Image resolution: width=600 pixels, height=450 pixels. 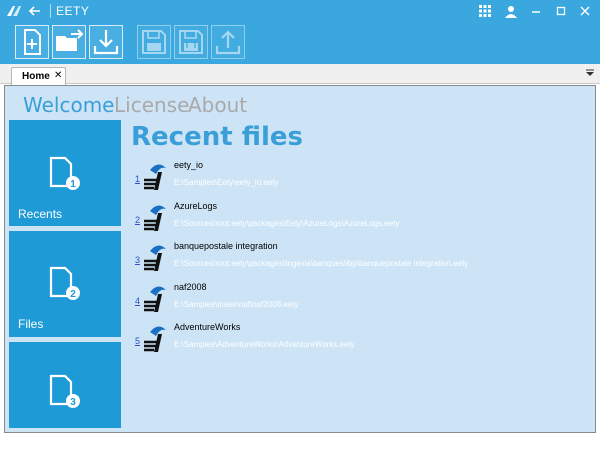 What do you see at coordinates (536, 11) in the screenshot?
I see `minimize-icon` at bounding box center [536, 11].